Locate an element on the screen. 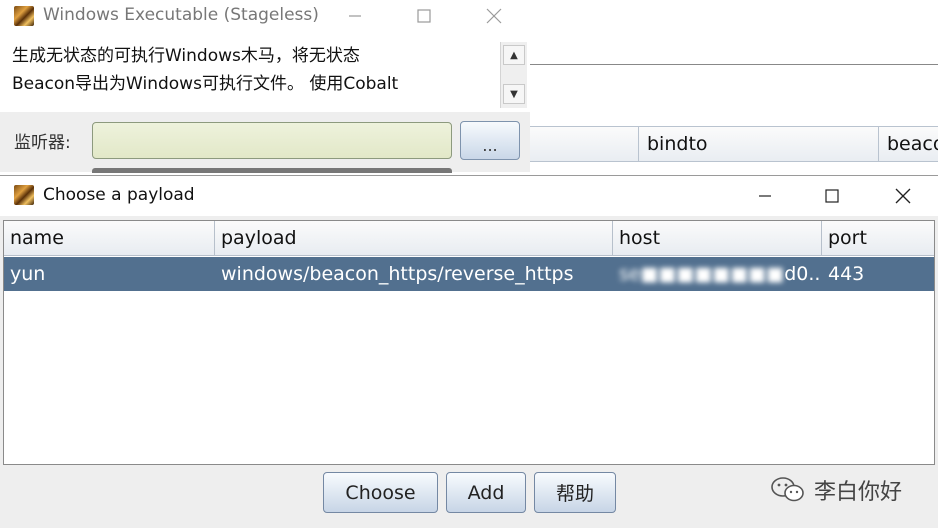  choose-button: Choose is located at coordinates (380, 492).